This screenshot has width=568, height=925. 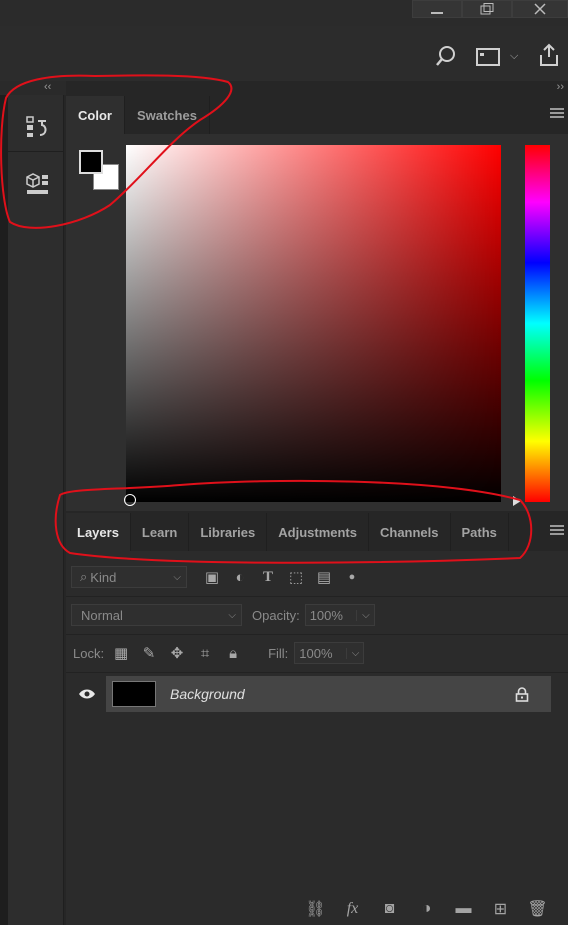 I want to click on layer-style-icon: fx, so click(x=352, y=909).